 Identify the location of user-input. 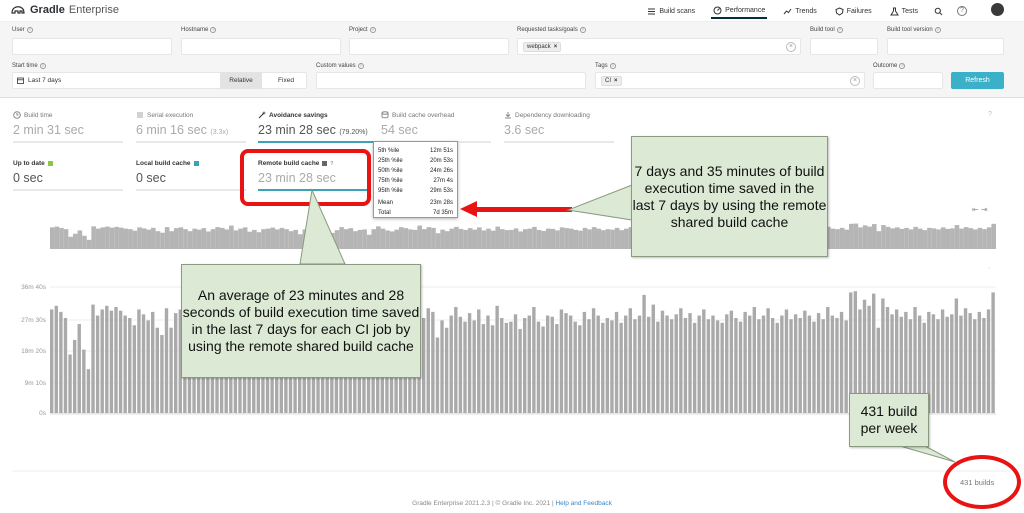
(92, 46).